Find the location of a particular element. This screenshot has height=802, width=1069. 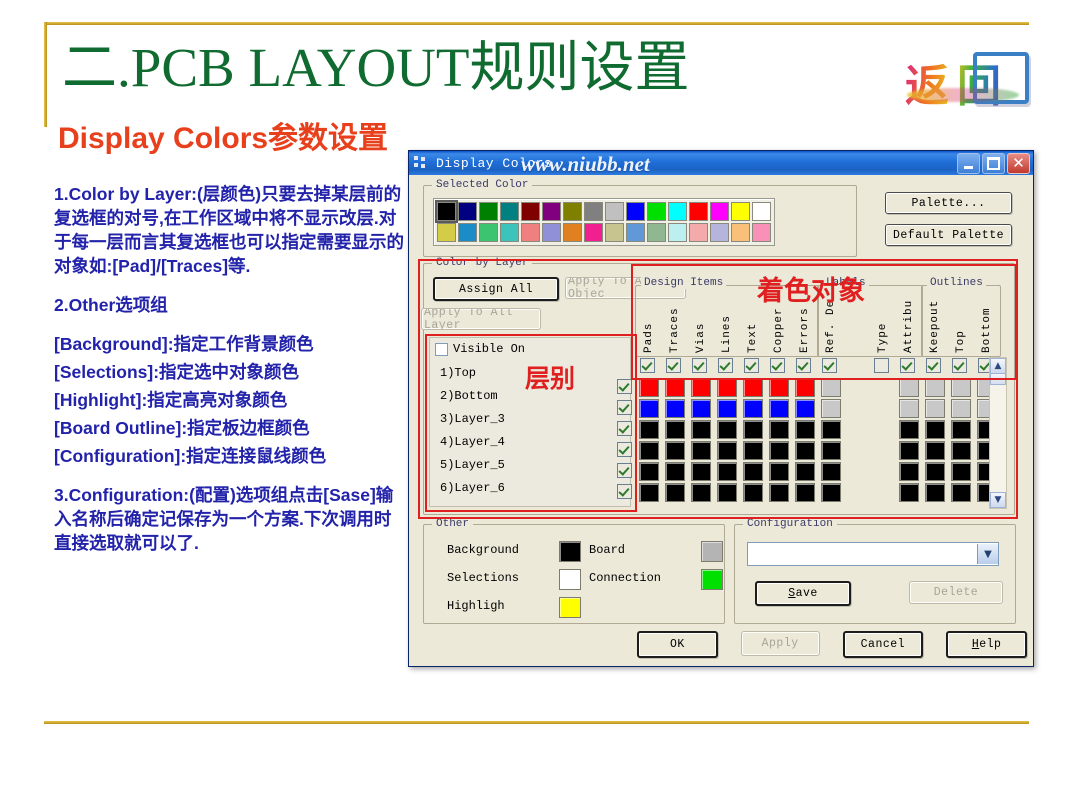

color-palette is located at coordinates (604, 222).